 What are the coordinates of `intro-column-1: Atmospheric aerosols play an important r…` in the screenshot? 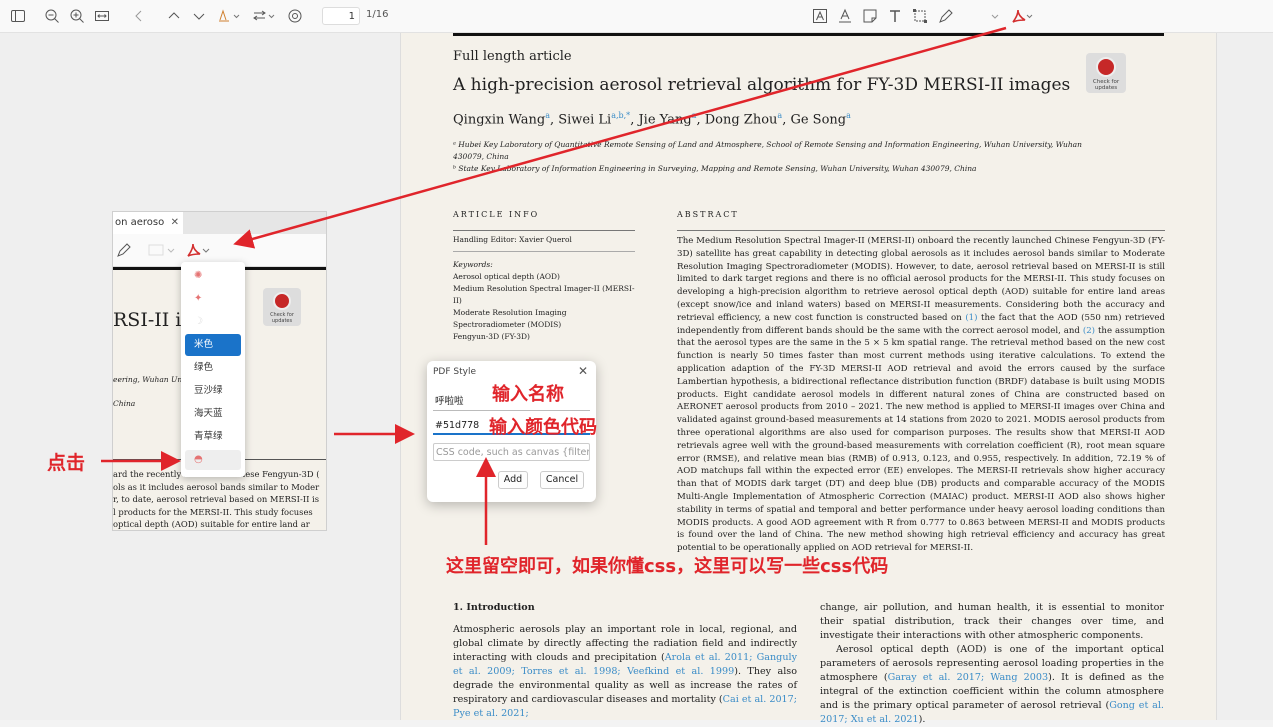 It's located at (625, 672).